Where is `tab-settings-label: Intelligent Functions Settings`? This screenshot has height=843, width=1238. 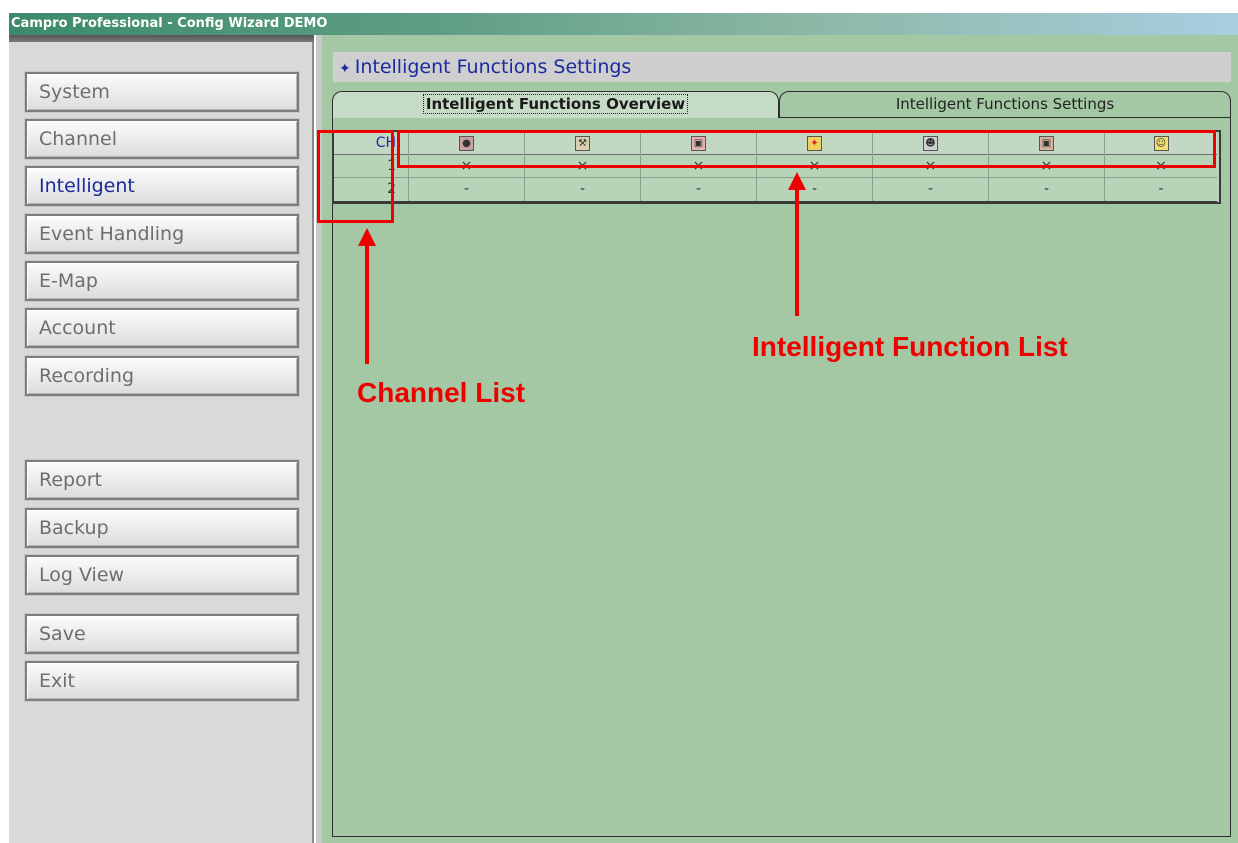 tab-settings-label: Intelligent Functions Settings is located at coordinates (1005, 104).